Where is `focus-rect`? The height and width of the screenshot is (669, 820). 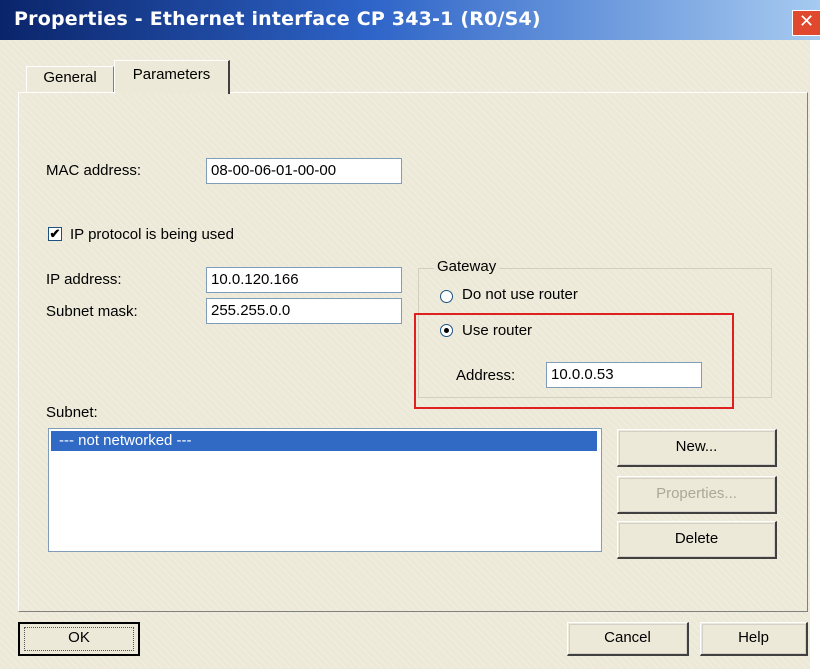 focus-rect is located at coordinates (79, 639).